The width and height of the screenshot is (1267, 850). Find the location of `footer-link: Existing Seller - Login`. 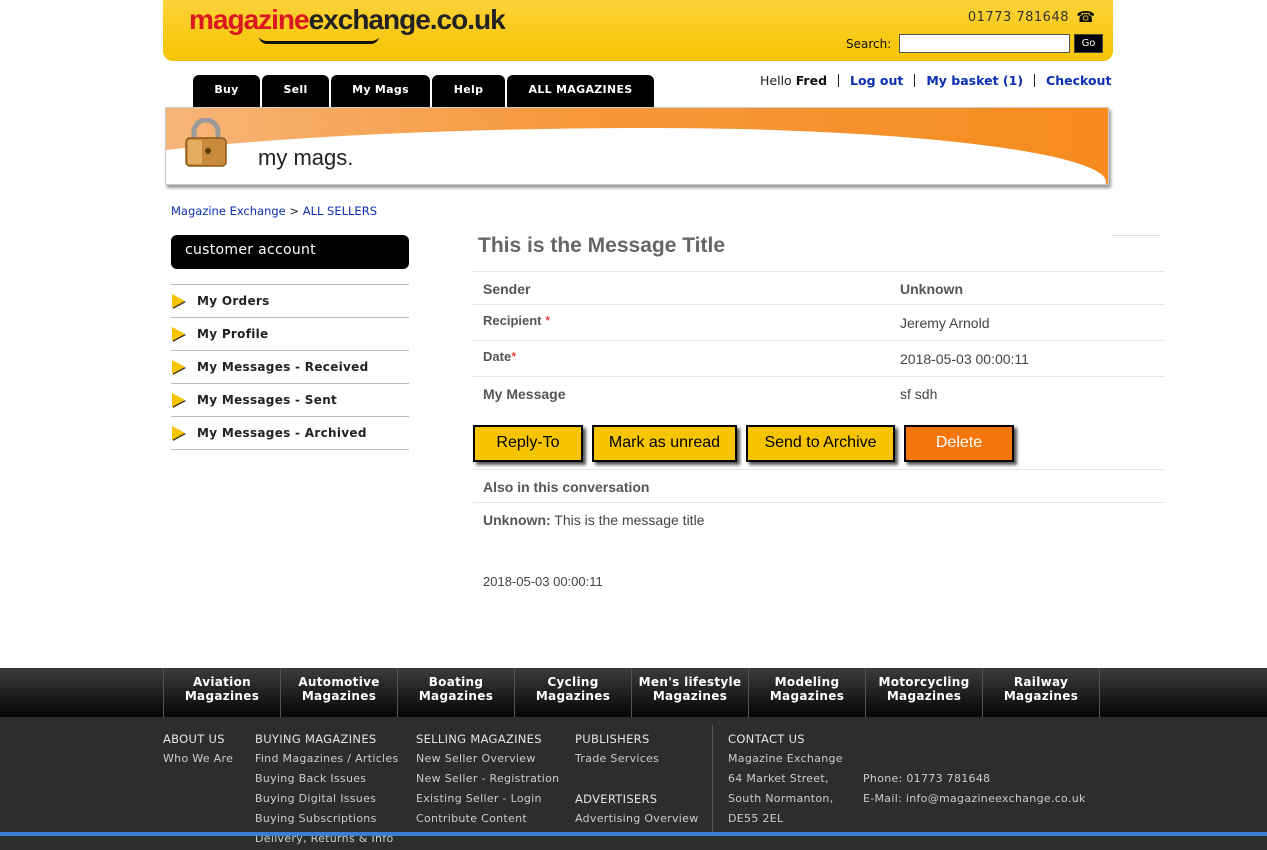

footer-link: Existing Seller - Login is located at coordinates (487, 799).